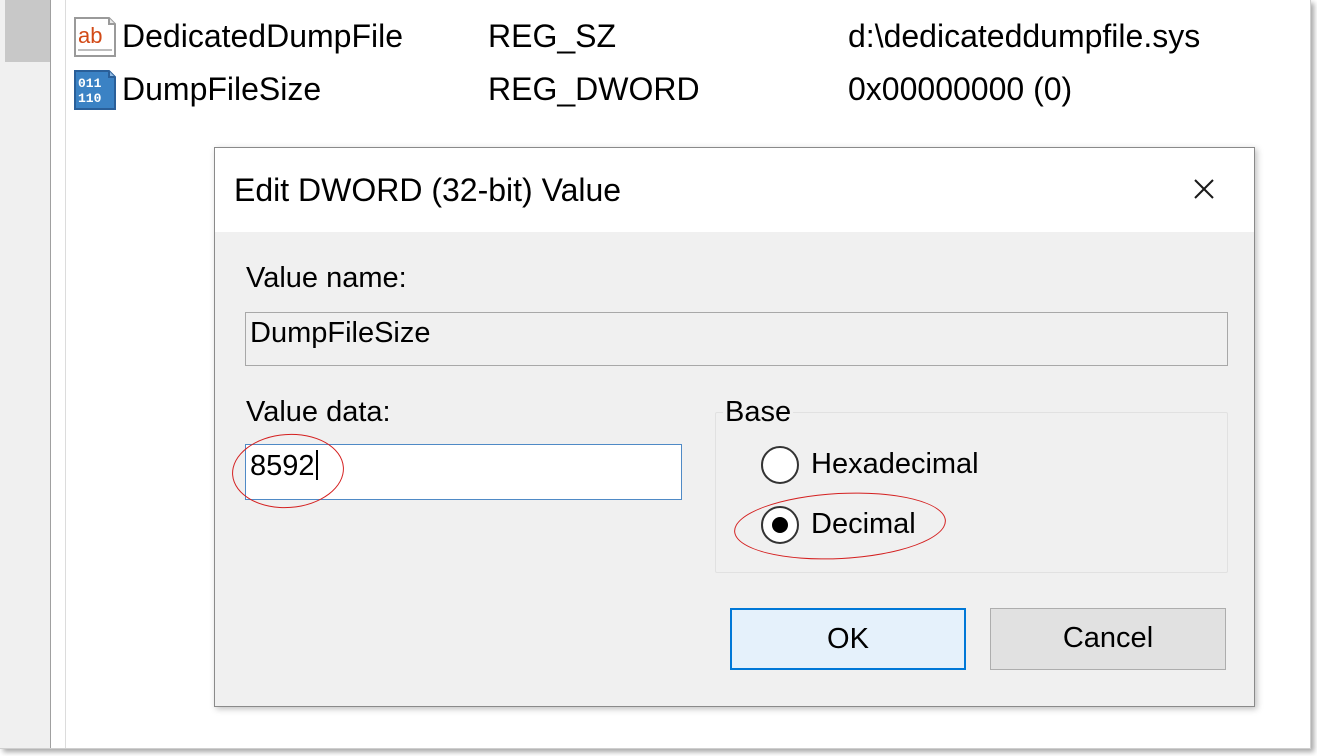 The height and width of the screenshot is (756, 1317). I want to click on ok-button: OK, so click(848, 639).